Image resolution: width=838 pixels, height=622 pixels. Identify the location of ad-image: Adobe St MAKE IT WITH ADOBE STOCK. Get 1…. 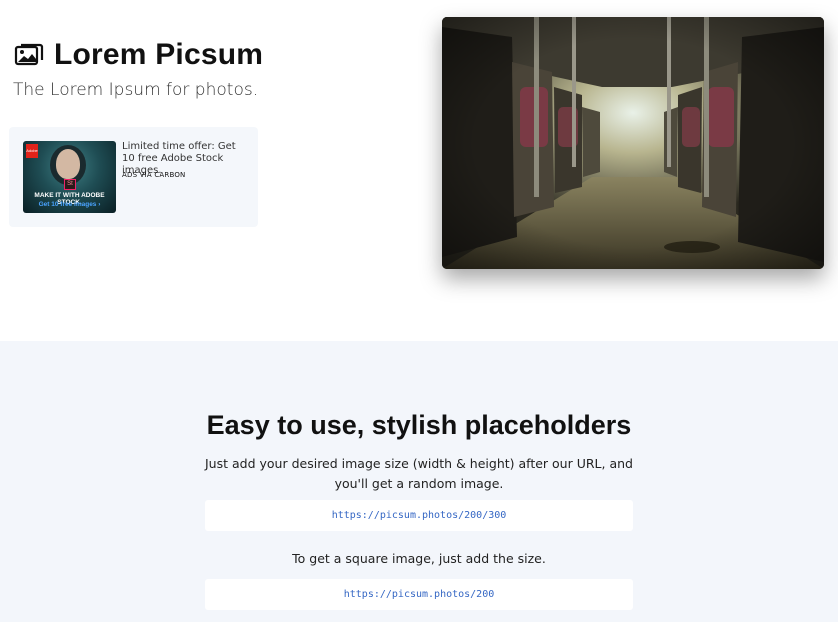
(69, 177).